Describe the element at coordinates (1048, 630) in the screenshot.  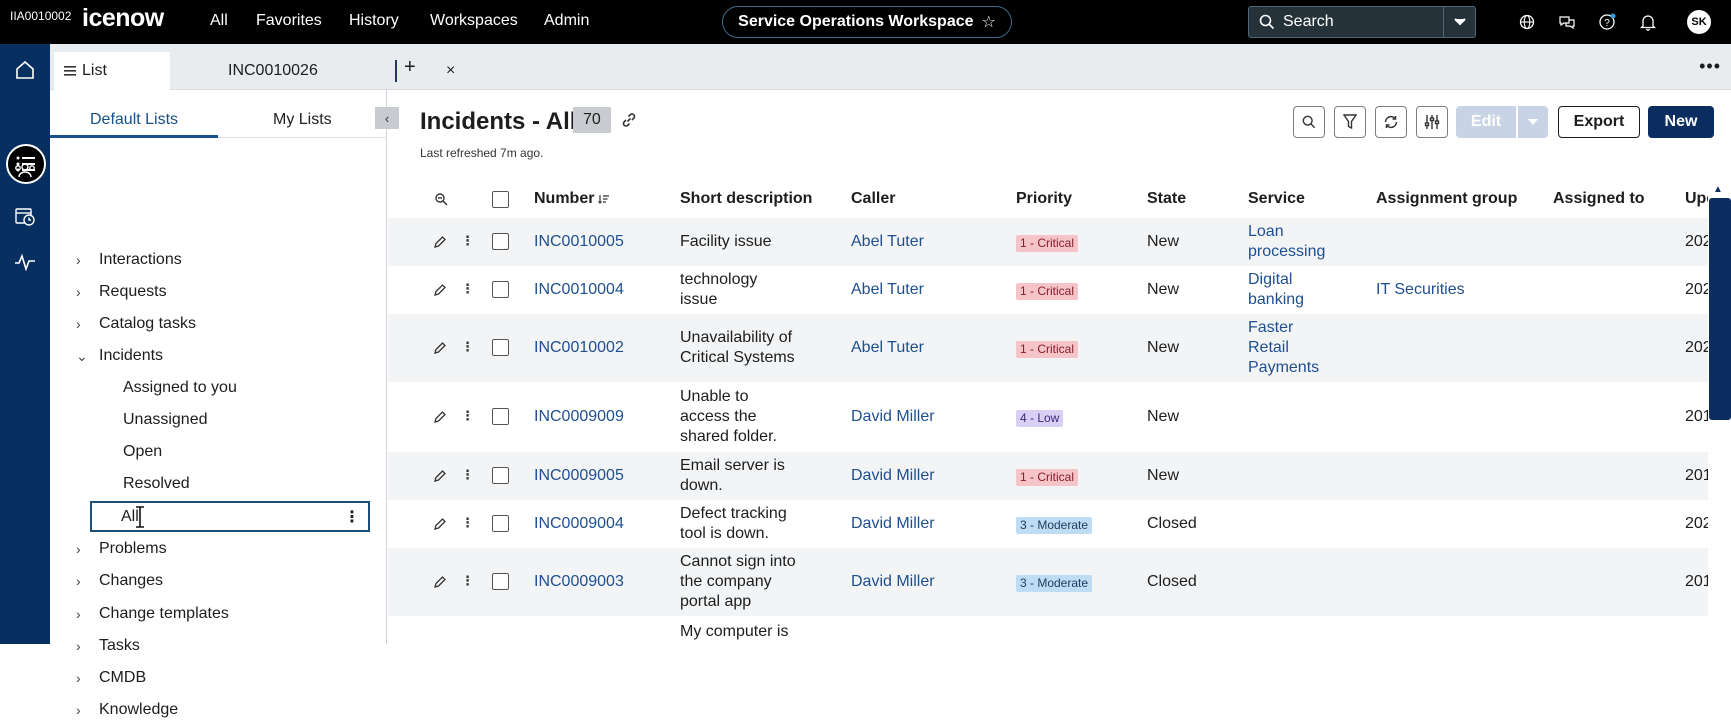
I see `table-row: My computer is` at that location.